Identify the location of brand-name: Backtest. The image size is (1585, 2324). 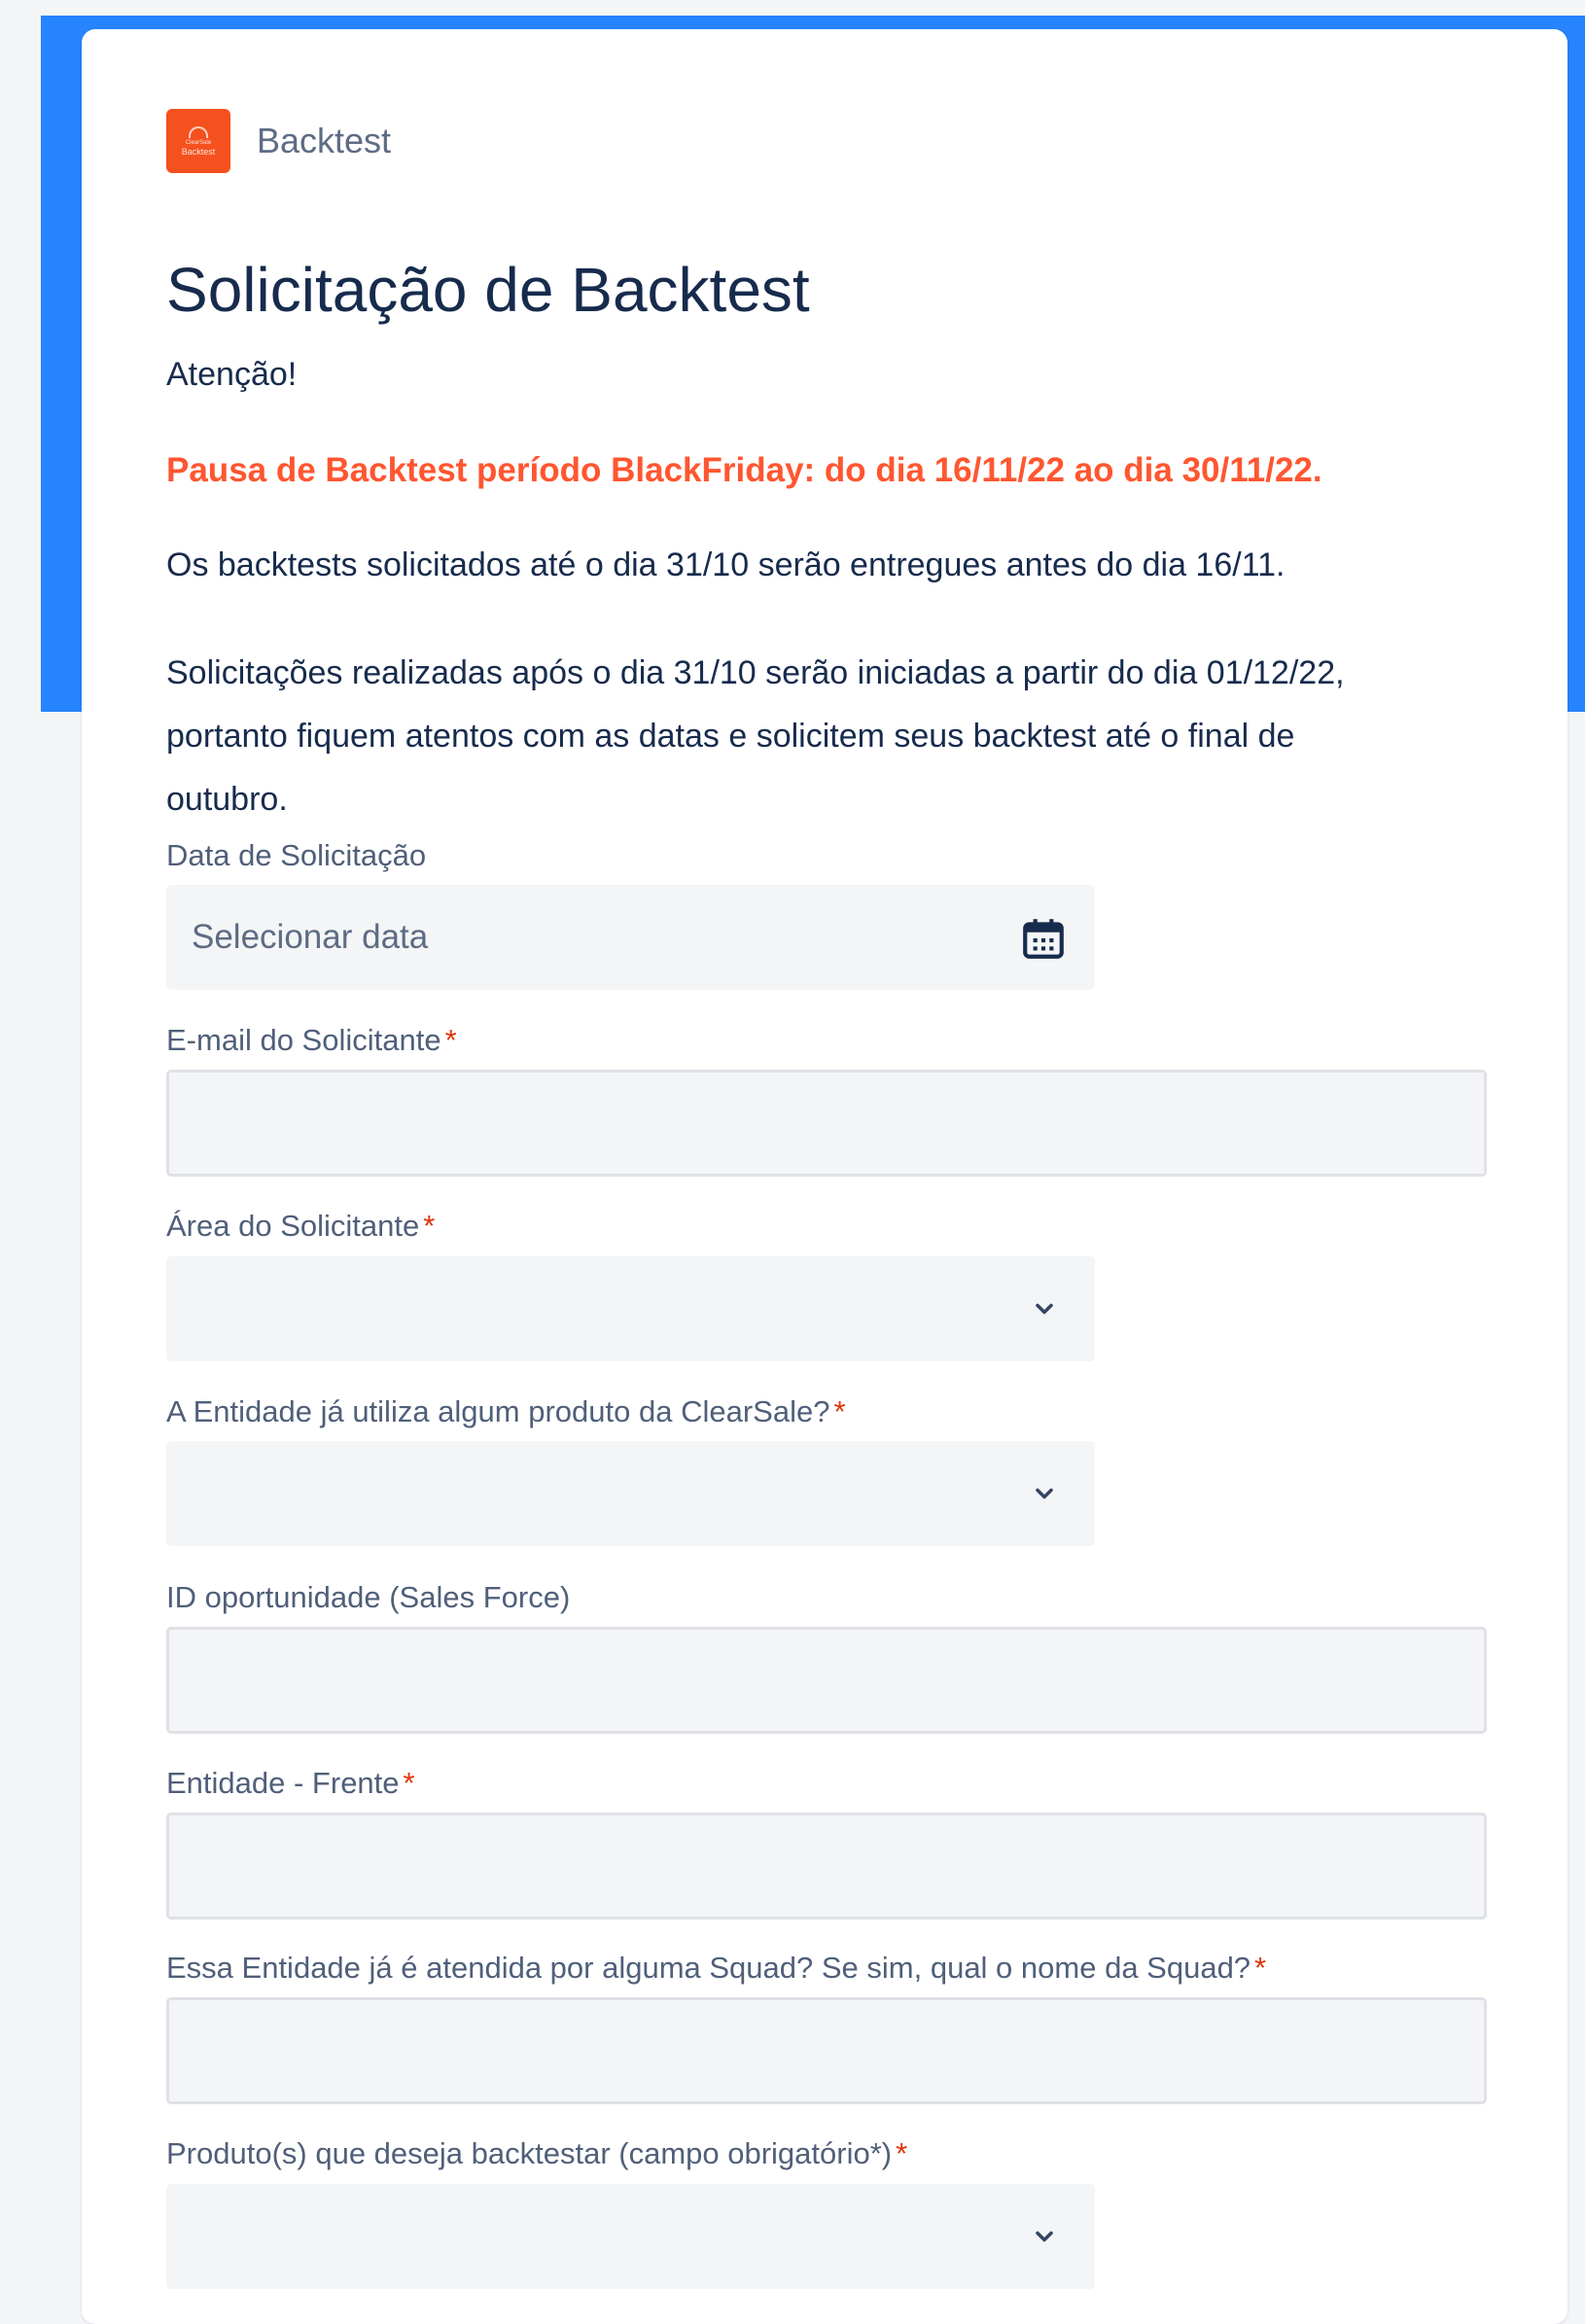
(324, 140).